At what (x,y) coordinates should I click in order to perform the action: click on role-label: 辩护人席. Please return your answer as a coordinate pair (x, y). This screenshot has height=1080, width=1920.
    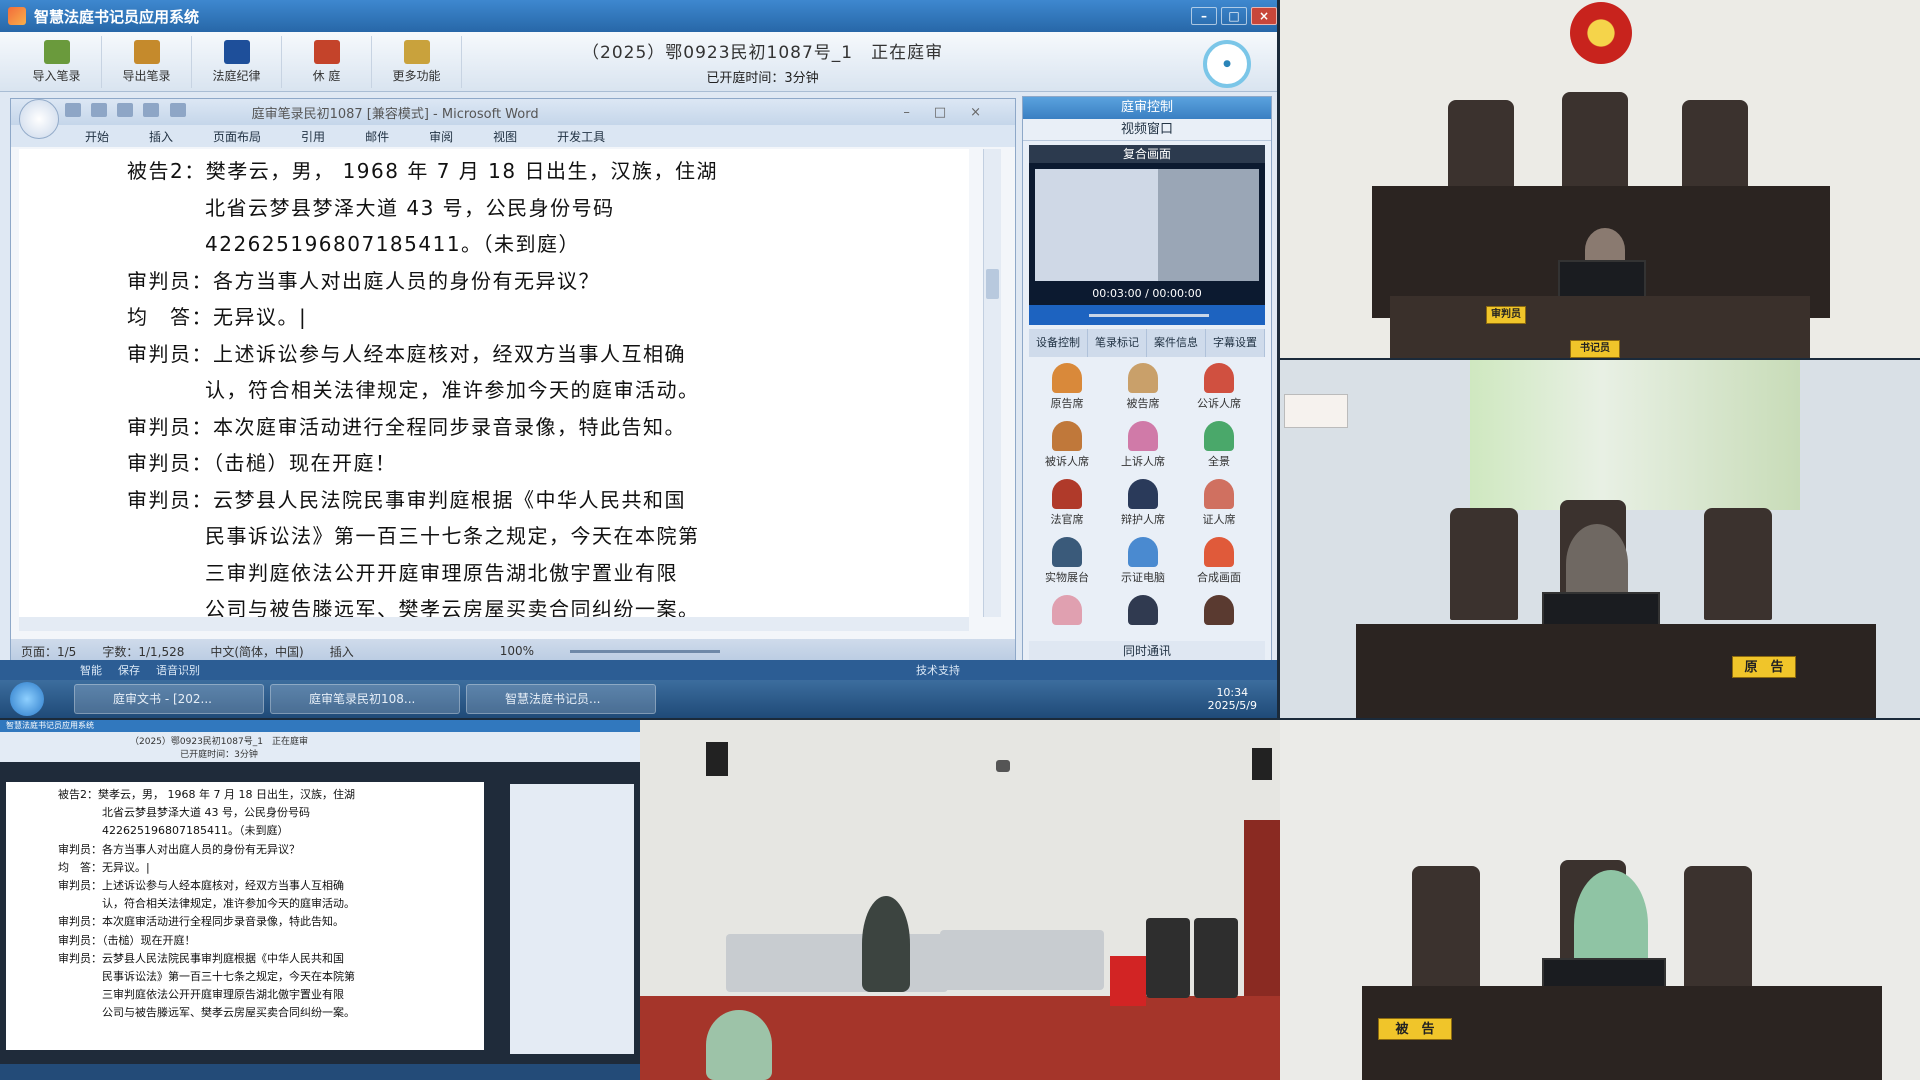
    Looking at the image, I should click on (1143, 519).